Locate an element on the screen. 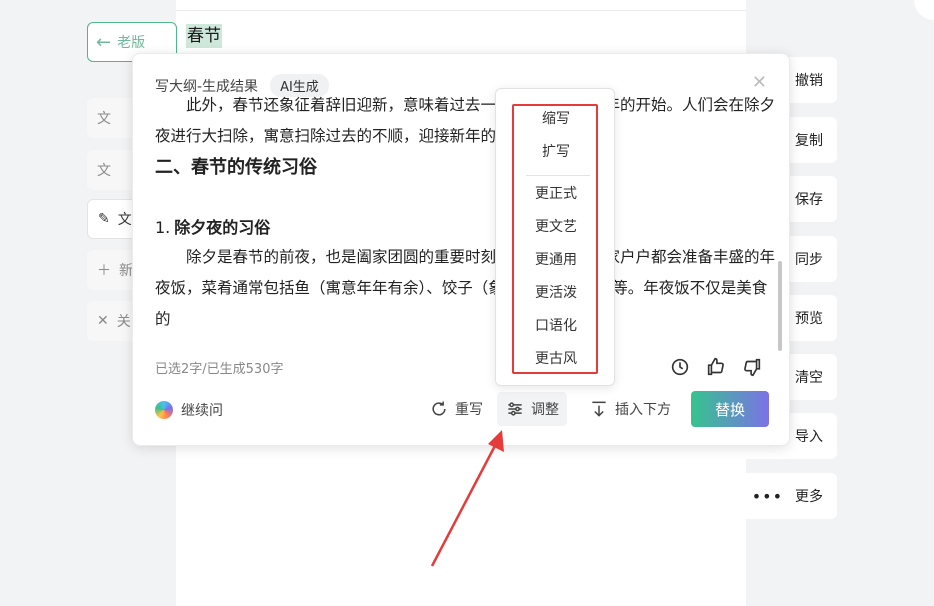  content-scrollbar is located at coordinates (780, 306).